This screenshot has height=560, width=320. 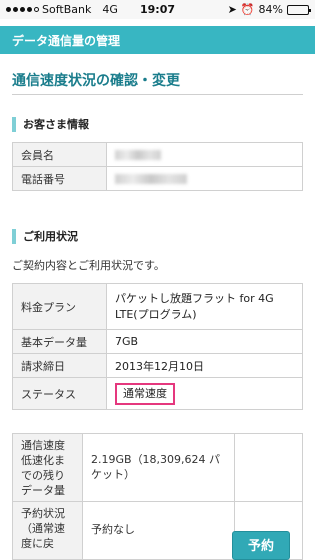 What do you see at coordinates (232, 9) in the screenshot?
I see `location-arrow-icon: ➤` at bounding box center [232, 9].